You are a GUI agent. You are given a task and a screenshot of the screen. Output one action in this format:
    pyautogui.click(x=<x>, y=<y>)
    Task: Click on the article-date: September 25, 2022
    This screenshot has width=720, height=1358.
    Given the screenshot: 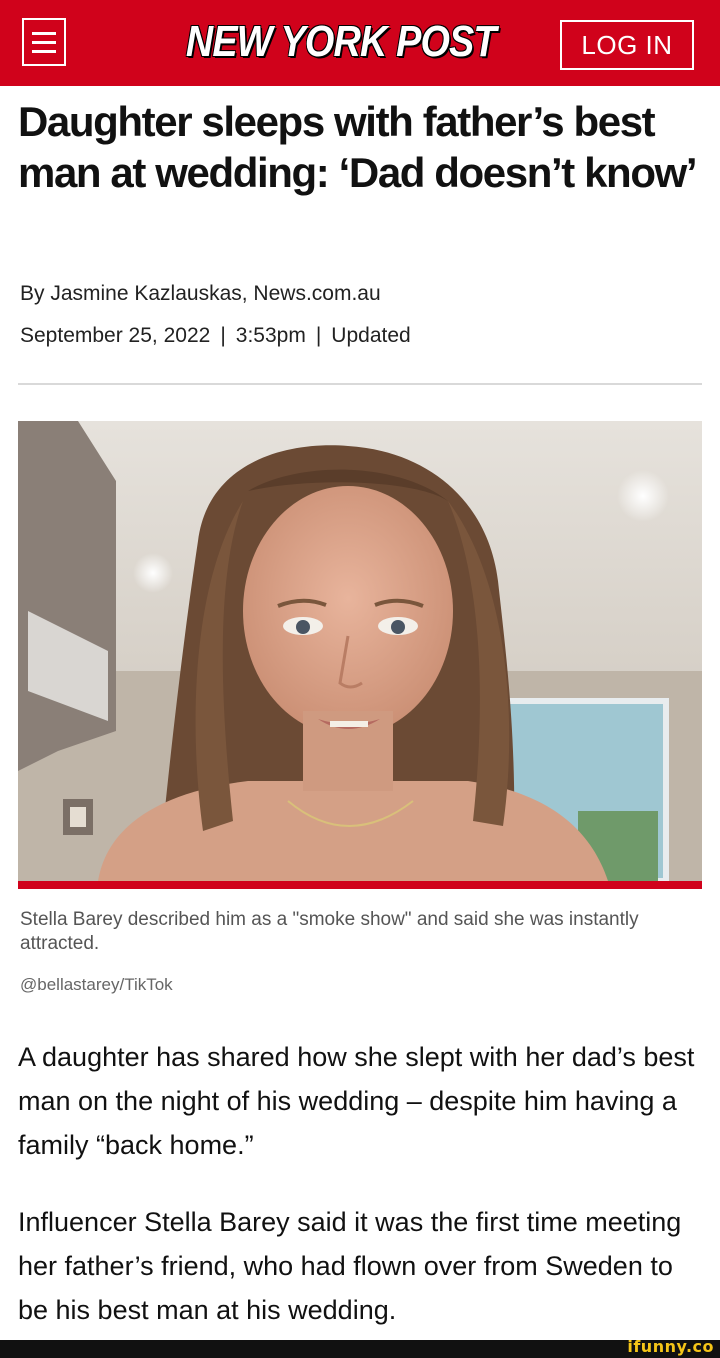 What is the action you would take?
    pyautogui.click(x=115, y=335)
    